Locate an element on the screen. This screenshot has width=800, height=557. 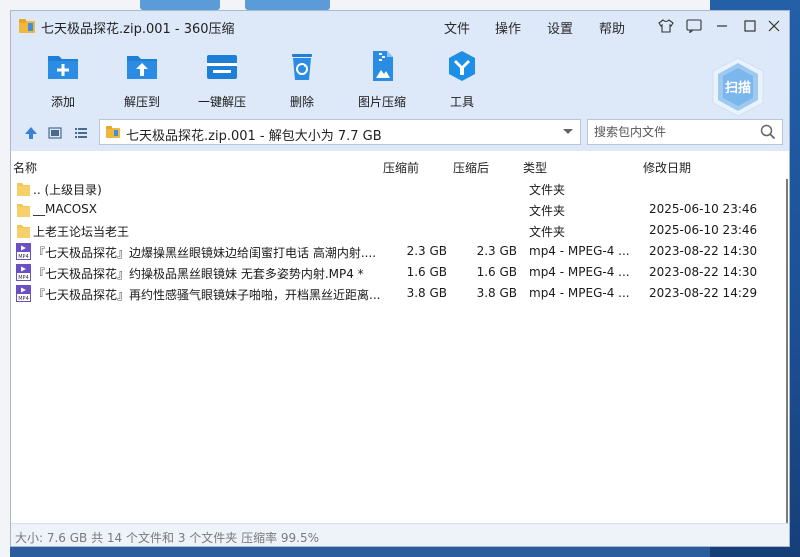
status-text: 大小: 7.6 GB 共 14 个文件和 3 个文件夹 压缩率 99.5% is located at coordinates (167, 538).